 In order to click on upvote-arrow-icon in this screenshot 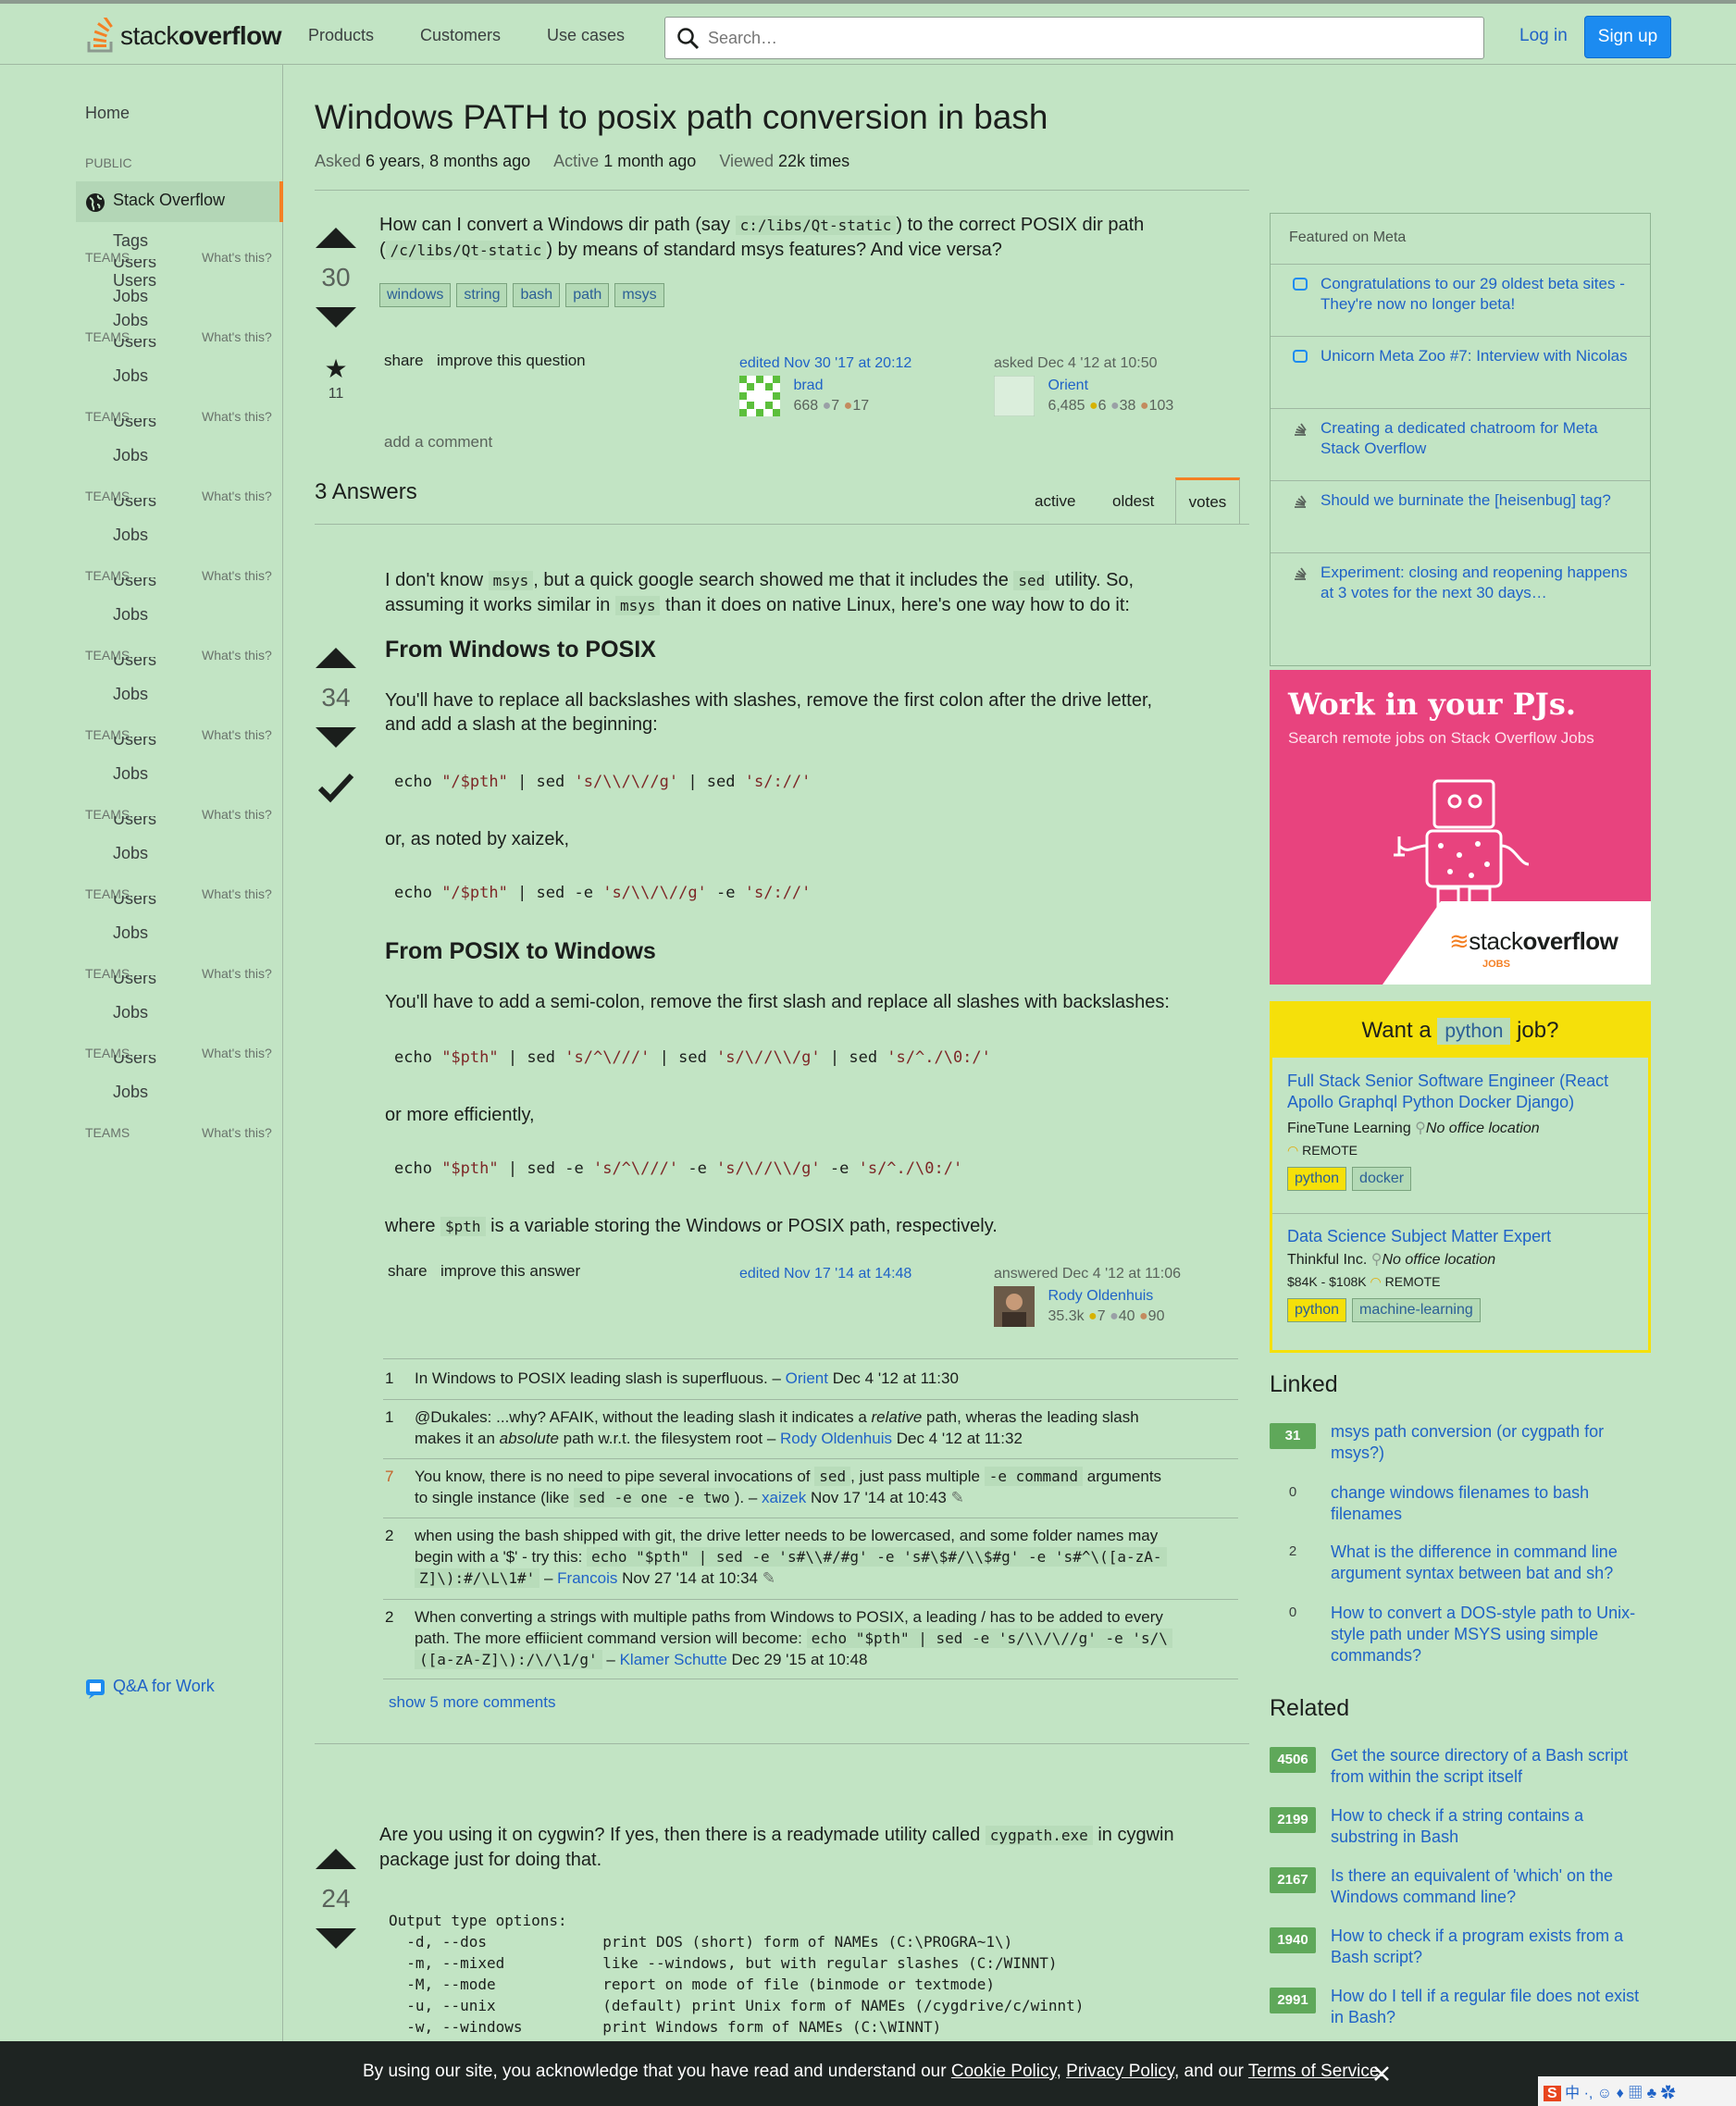, I will do `click(336, 238)`.